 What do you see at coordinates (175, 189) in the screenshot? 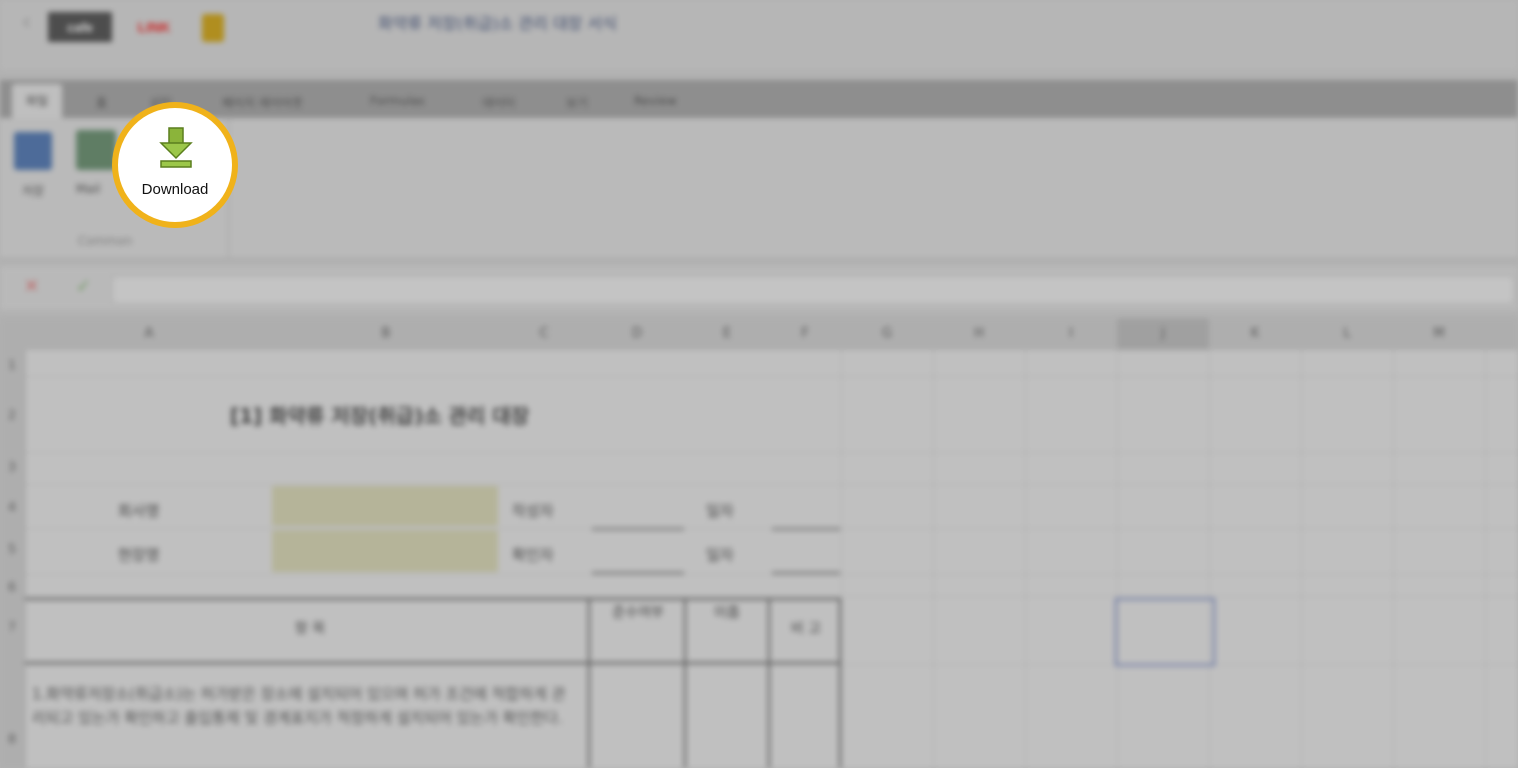
I see `download-button-label: Download` at bounding box center [175, 189].